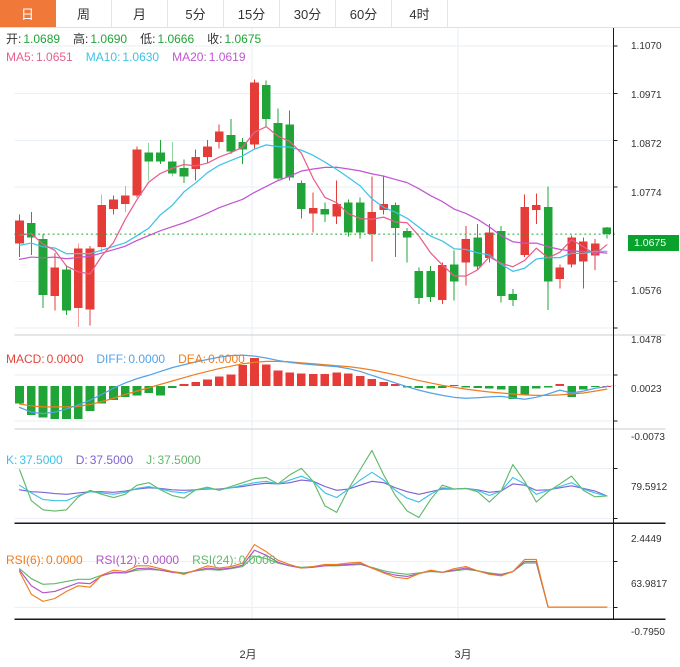 This screenshot has width=680, height=667. I want to click on tab-day: 日, so click(28, 13).